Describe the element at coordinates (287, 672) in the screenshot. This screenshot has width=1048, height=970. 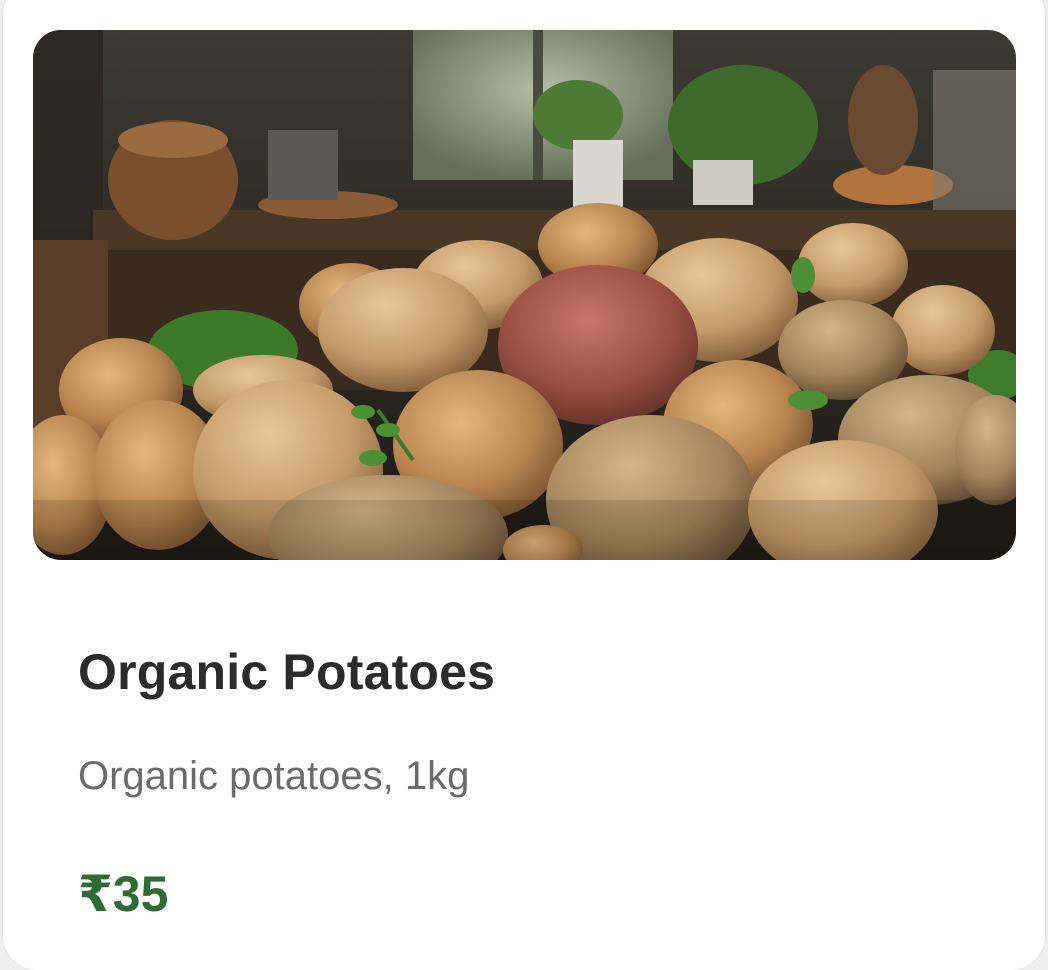
I see `product-title: Organic Potatoes` at that location.